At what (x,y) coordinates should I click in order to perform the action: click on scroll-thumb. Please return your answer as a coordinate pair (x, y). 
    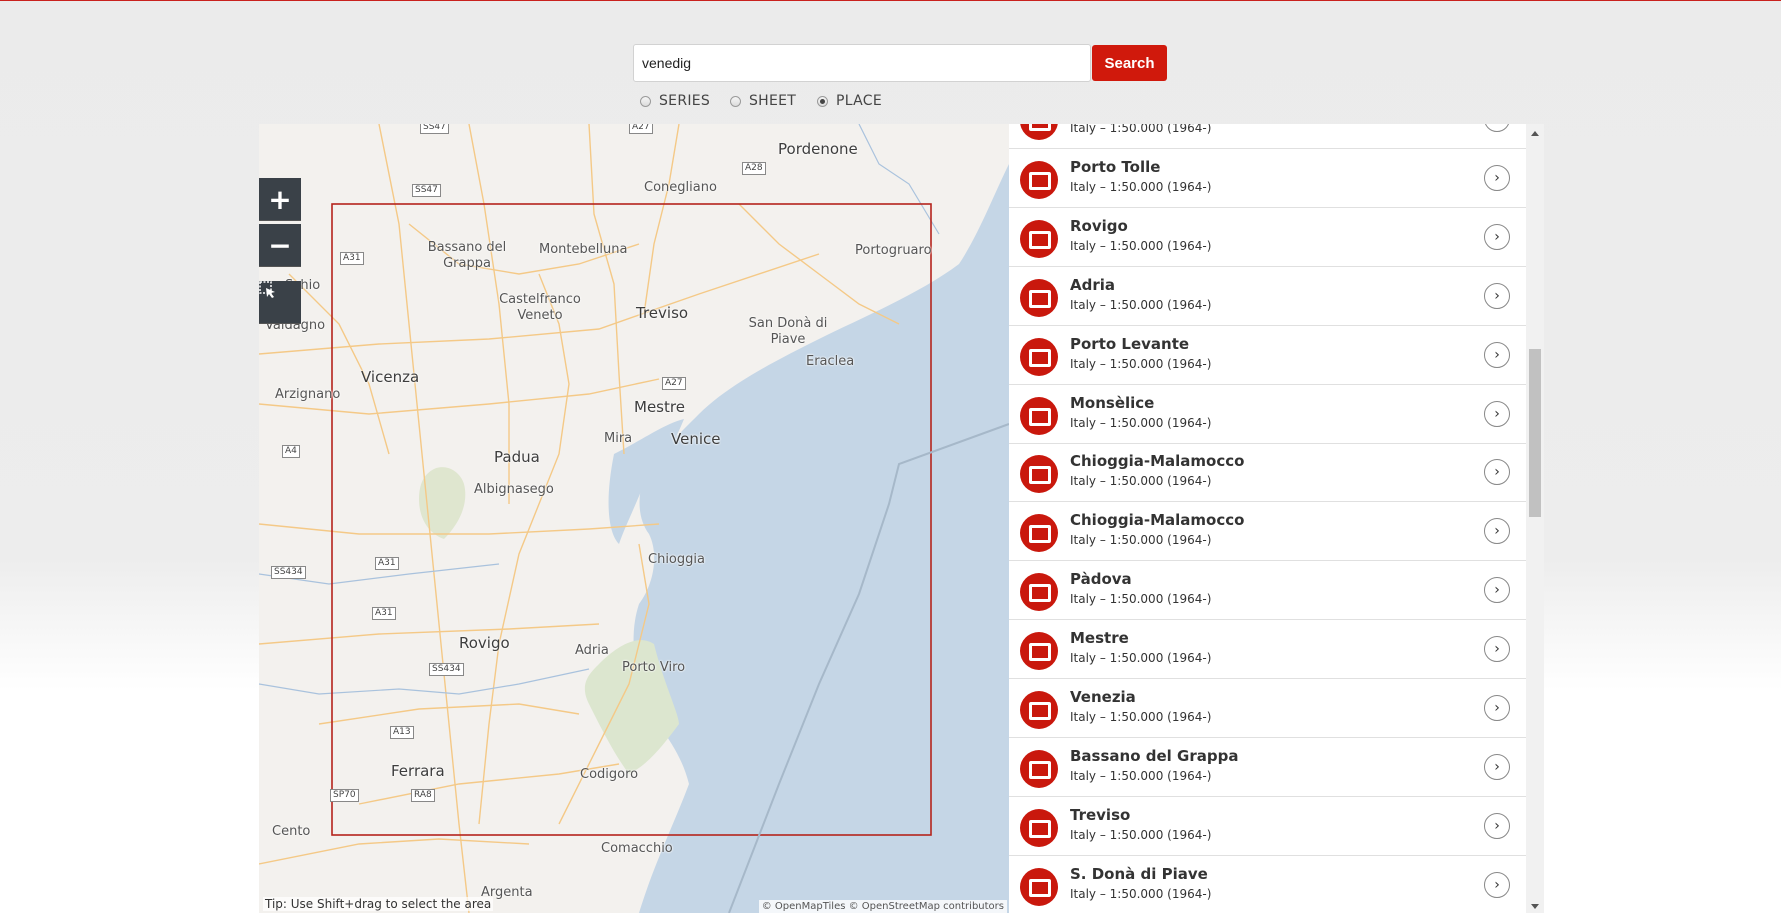
    Looking at the image, I should click on (1535, 433).